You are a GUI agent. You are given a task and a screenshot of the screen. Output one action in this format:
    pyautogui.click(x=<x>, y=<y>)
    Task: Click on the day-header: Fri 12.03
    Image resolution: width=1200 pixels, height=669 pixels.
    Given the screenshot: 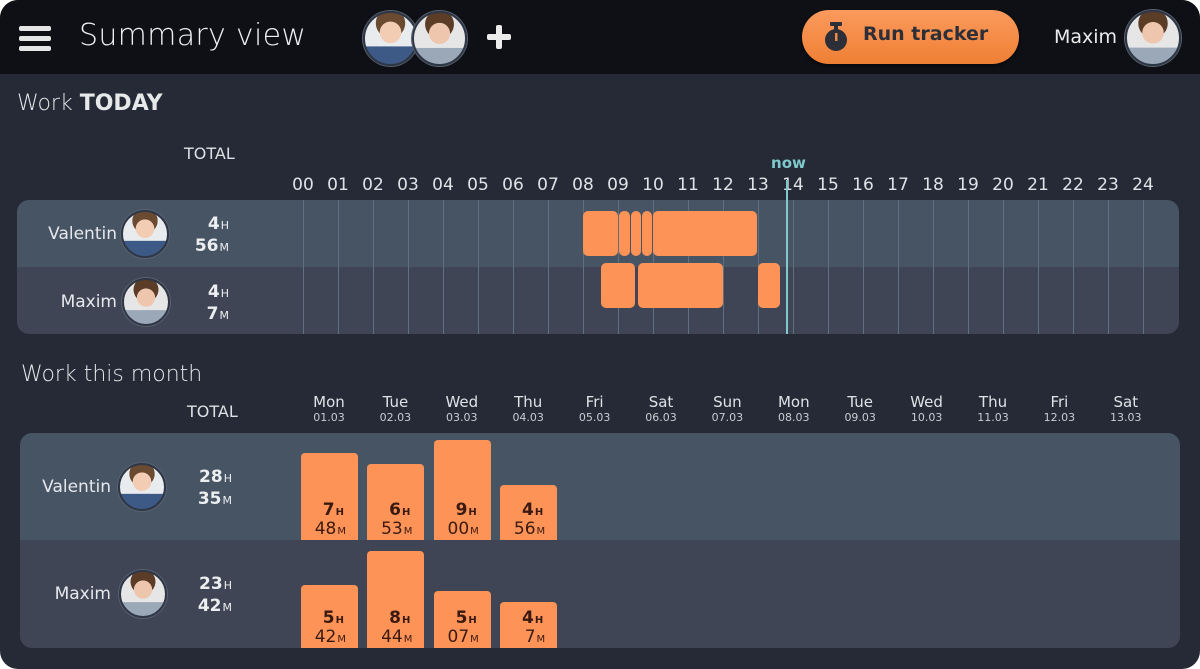 What is the action you would take?
    pyautogui.click(x=1059, y=408)
    